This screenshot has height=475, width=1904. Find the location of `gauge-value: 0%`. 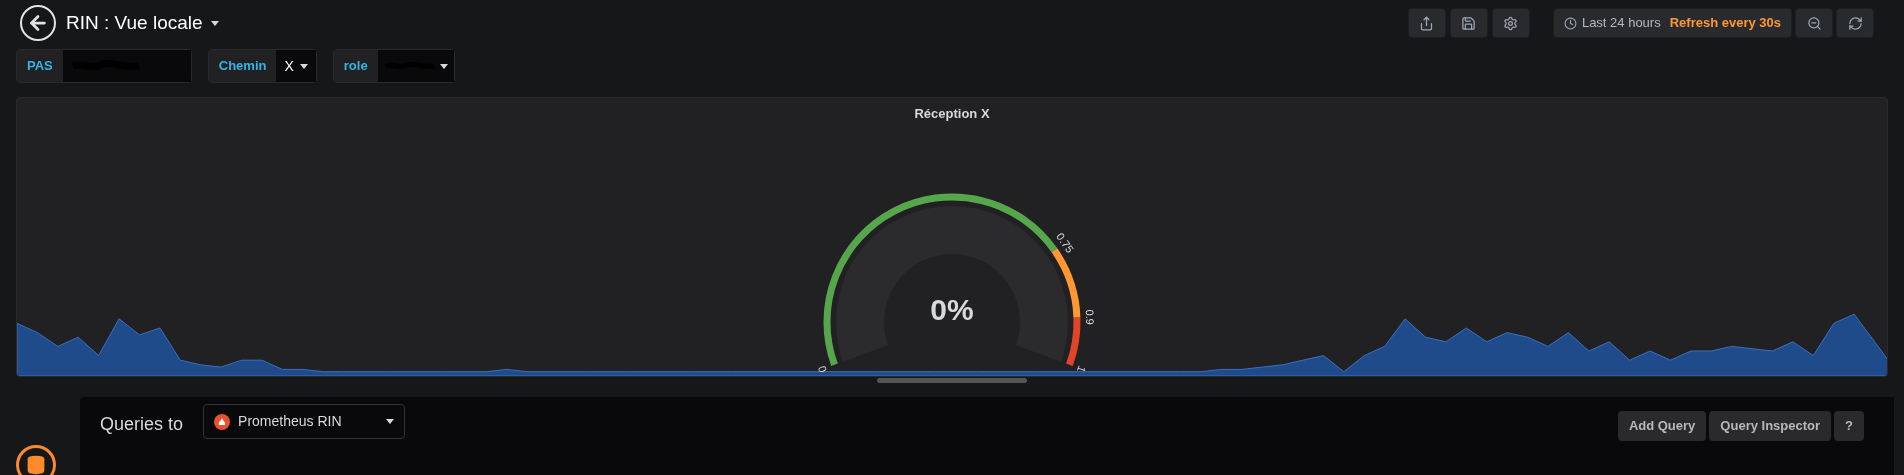

gauge-value: 0% is located at coordinates (952, 309).